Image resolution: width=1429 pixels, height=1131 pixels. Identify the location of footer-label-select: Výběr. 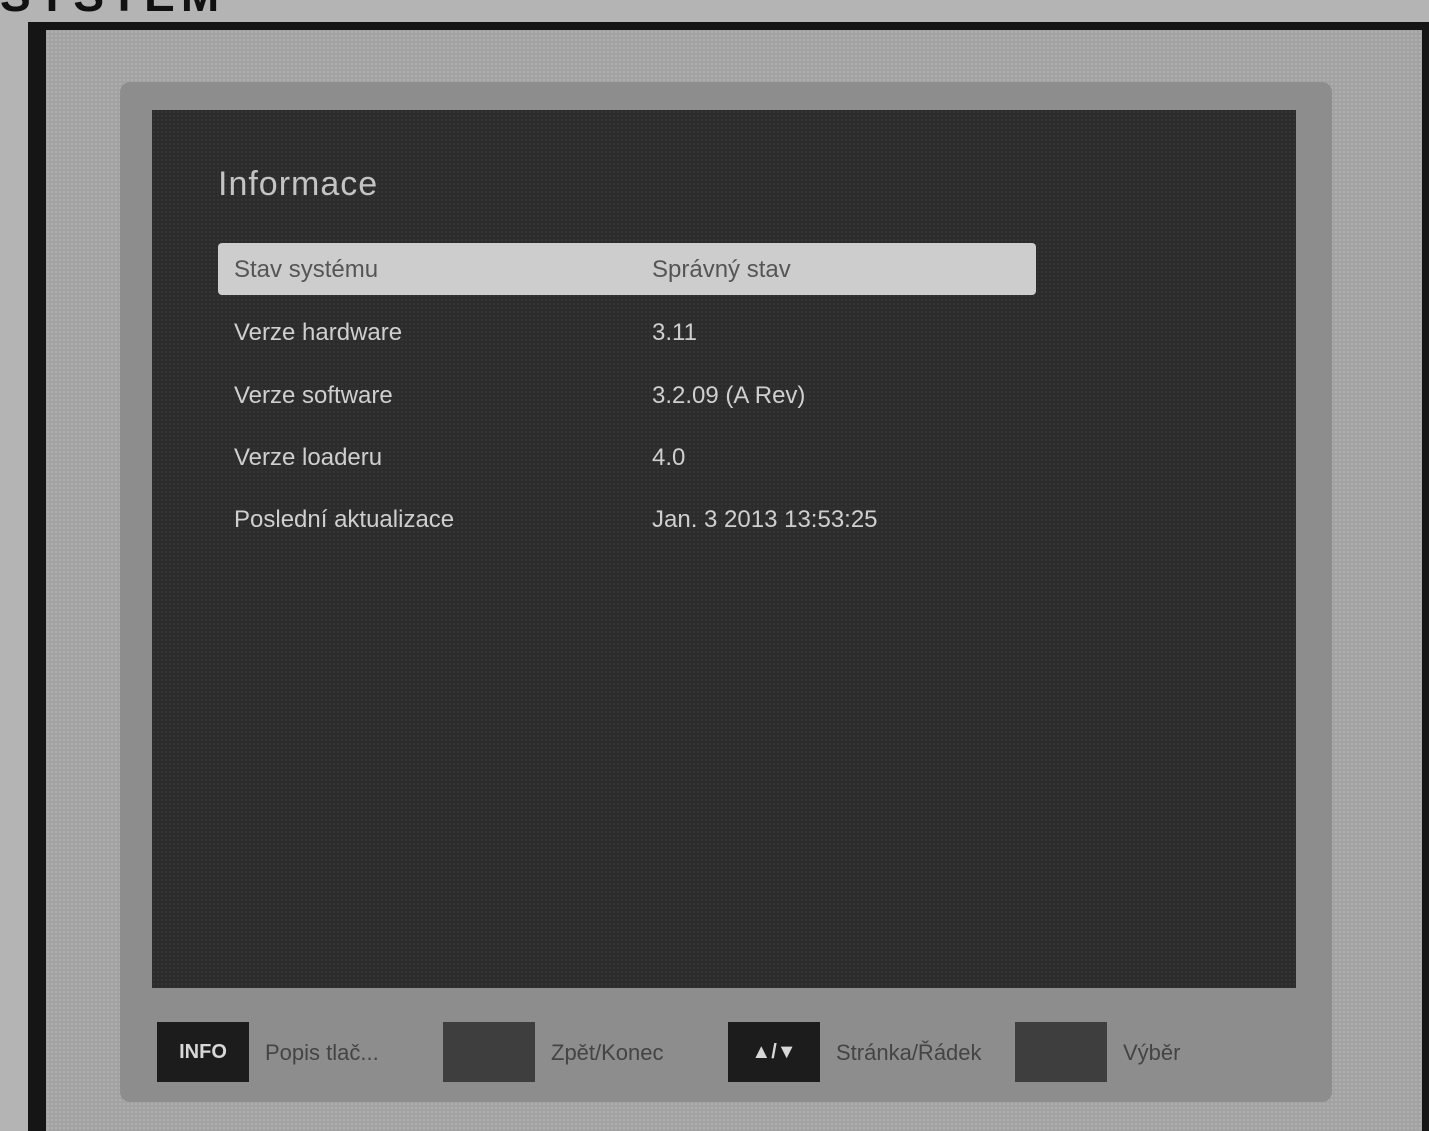
(1152, 1052).